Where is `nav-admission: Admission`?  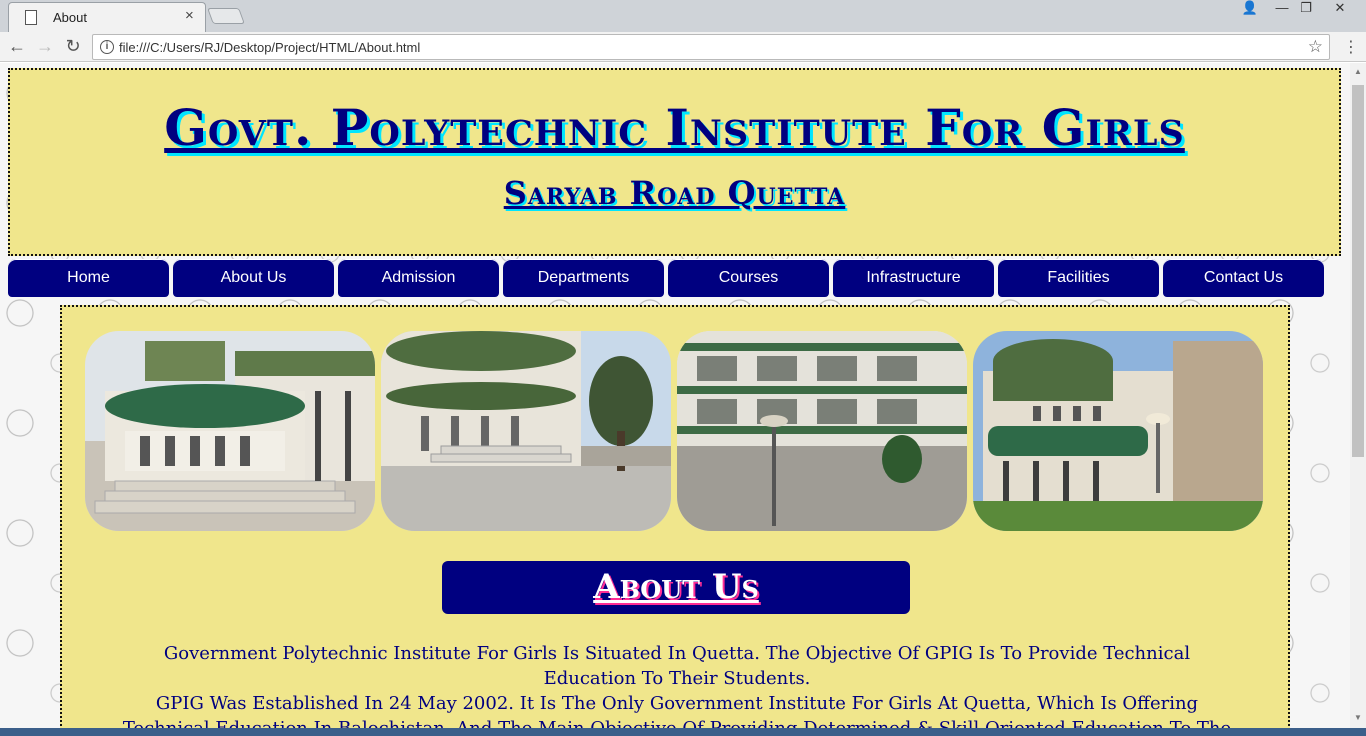
nav-admission: Admission is located at coordinates (418, 278).